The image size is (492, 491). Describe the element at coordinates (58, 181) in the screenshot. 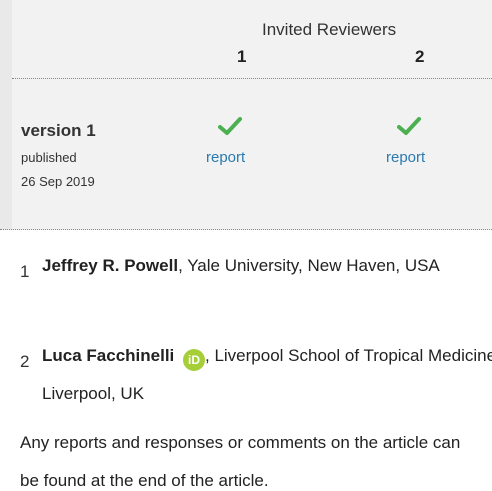

I see `version-date: 26 Sep 2019` at that location.